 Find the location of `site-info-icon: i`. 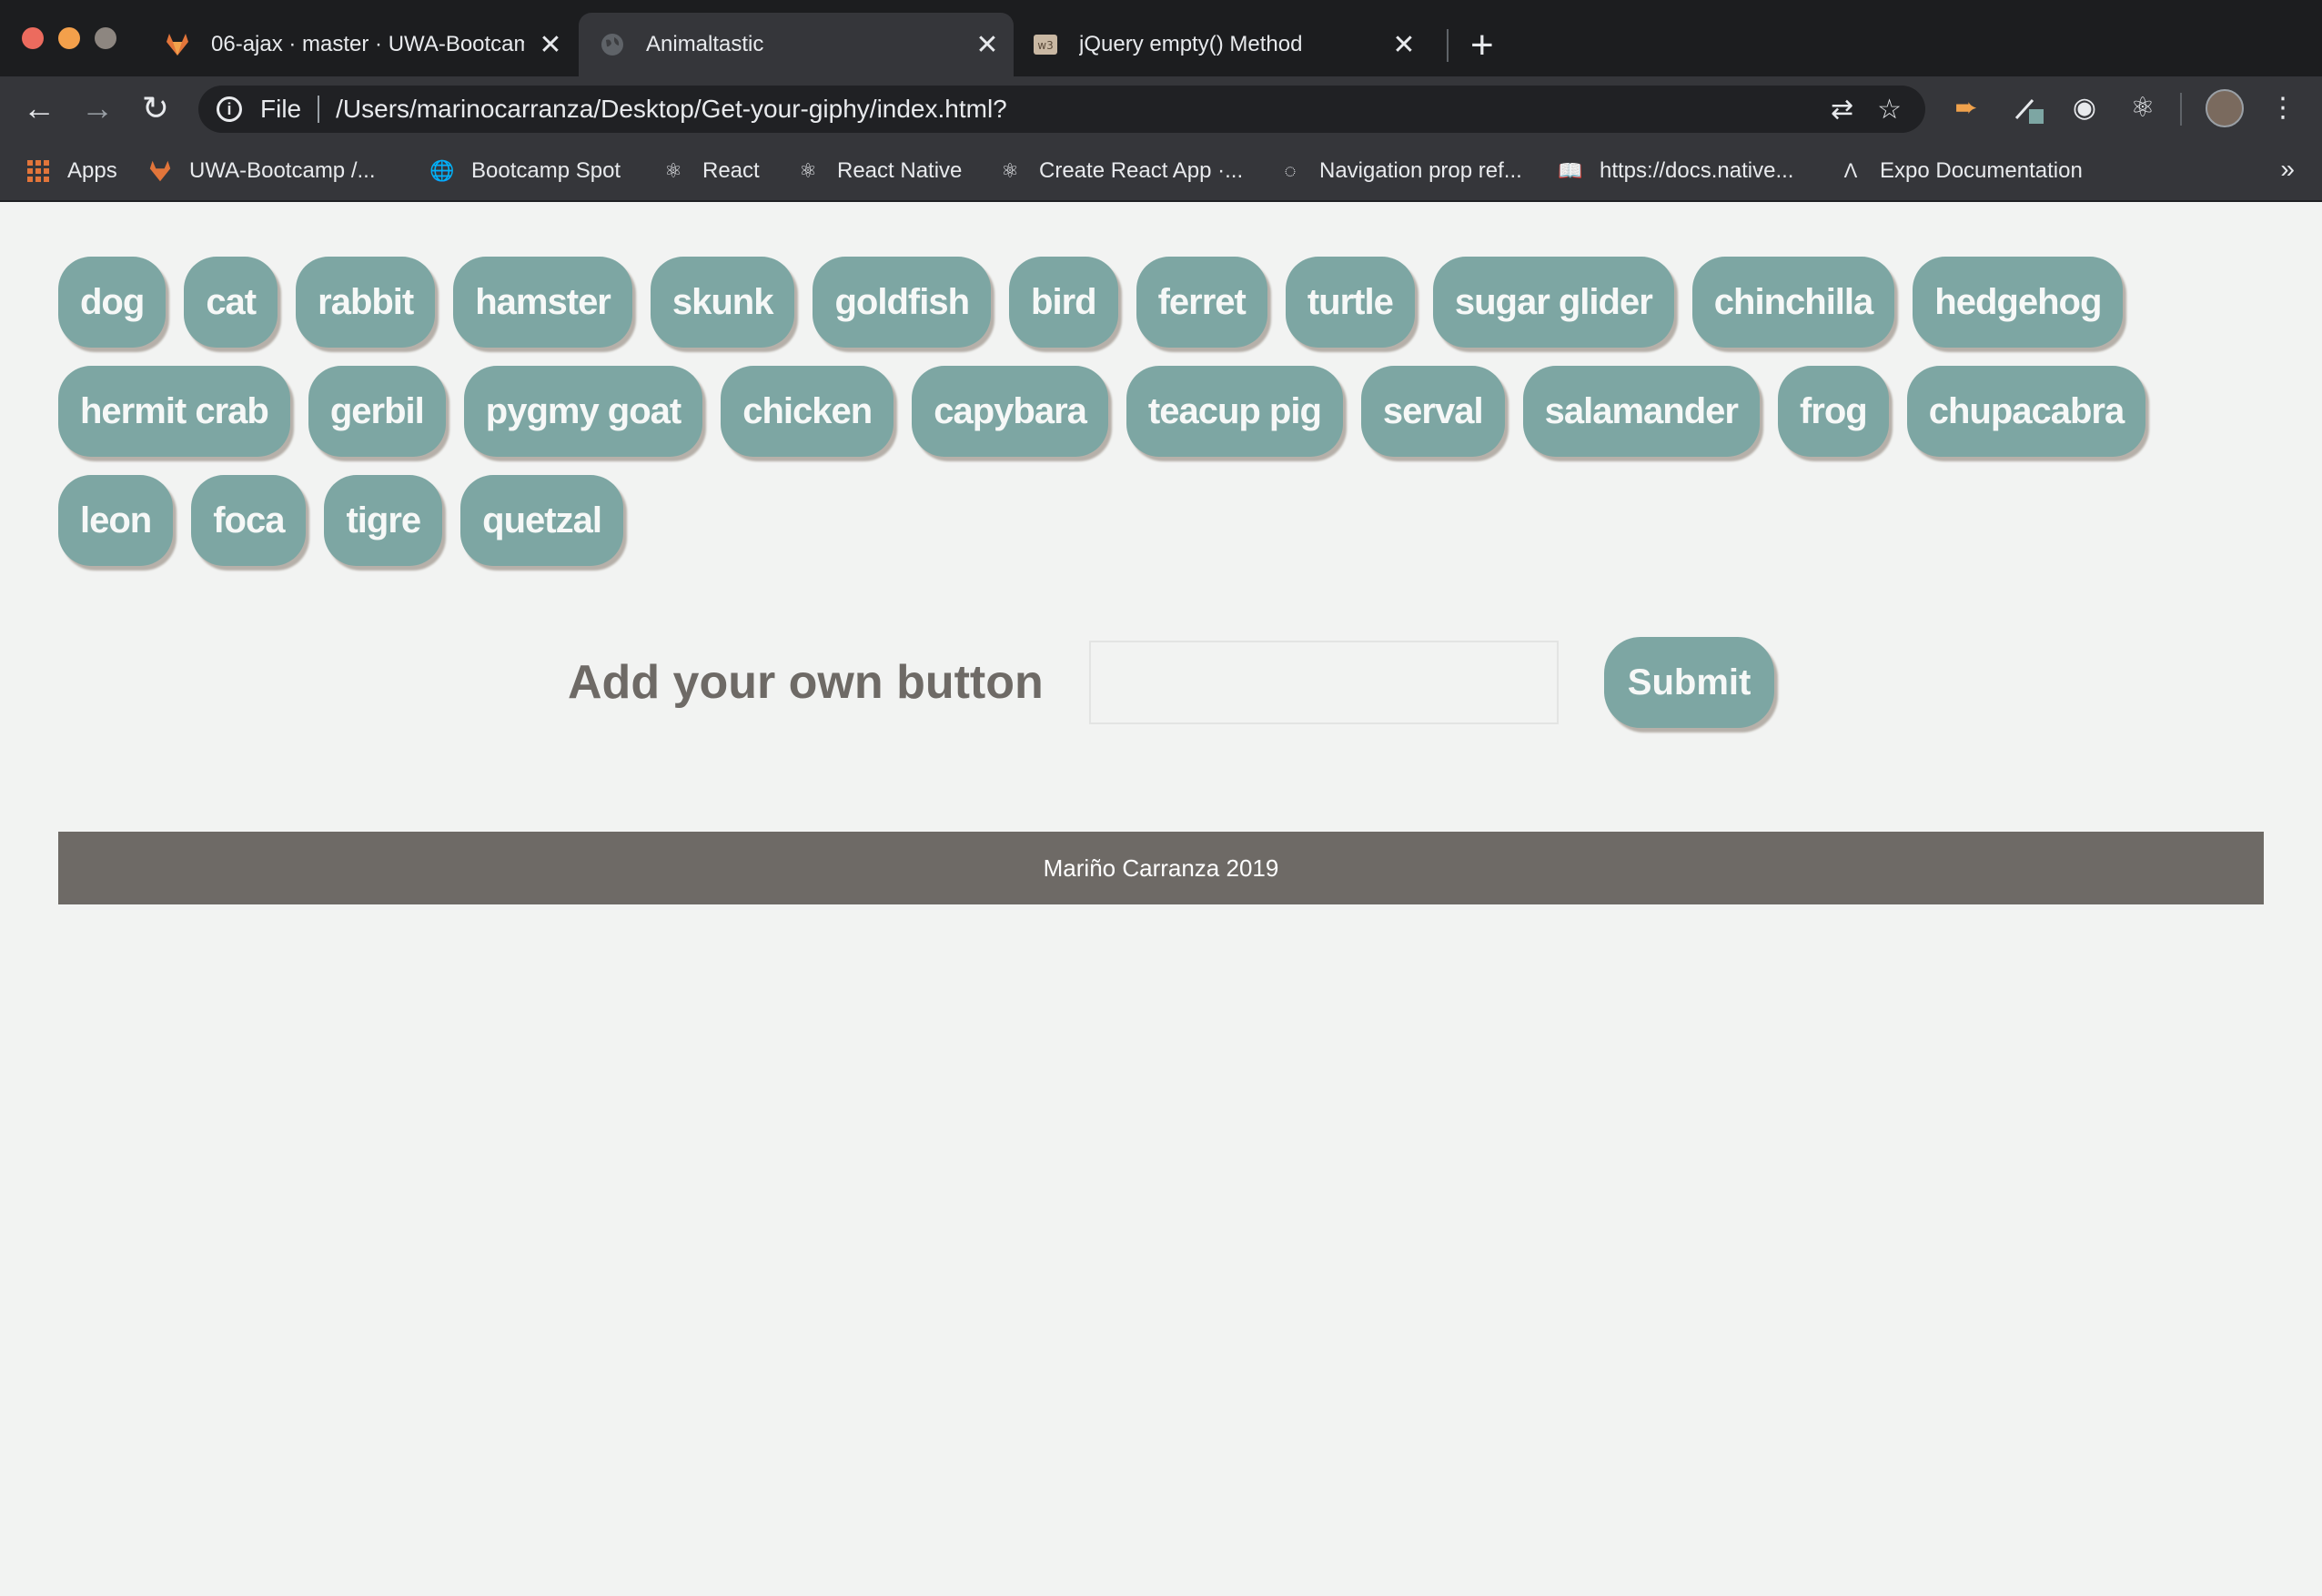

site-info-icon: i is located at coordinates (229, 109).